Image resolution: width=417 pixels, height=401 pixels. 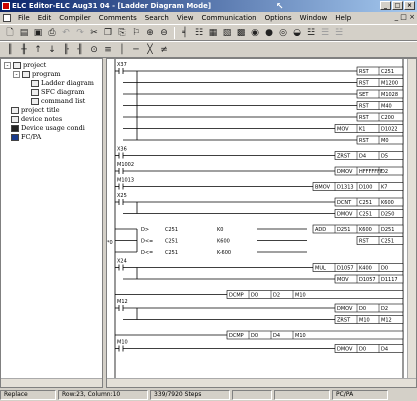 I want to click on instruction-operand: M12, so click(x=386, y=321).